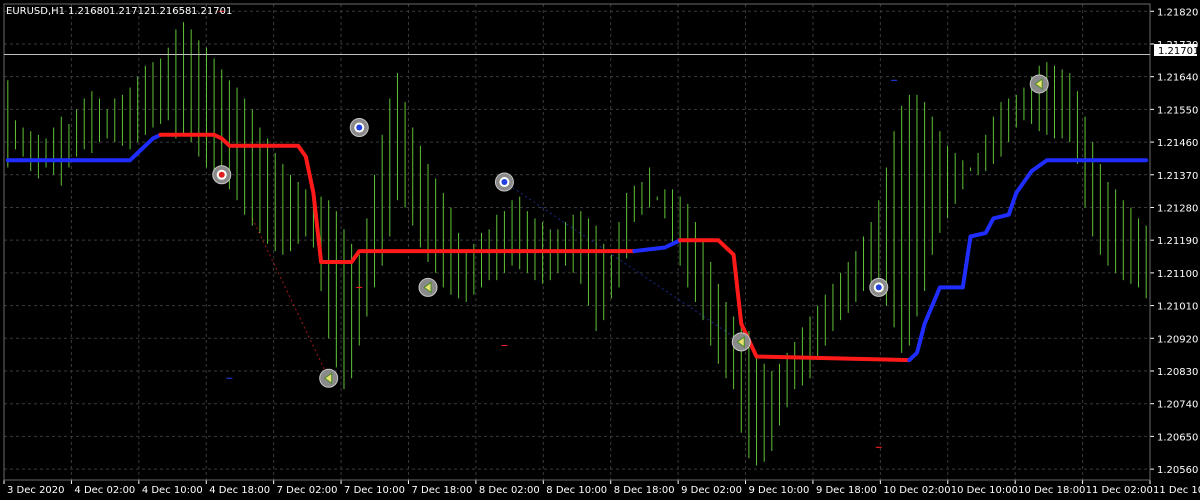 This screenshot has height=500, width=1200. Describe the element at coordinates (984, 490) in the screenshot. I see `x-tick-label: 10 Dec 10:00` at that location.